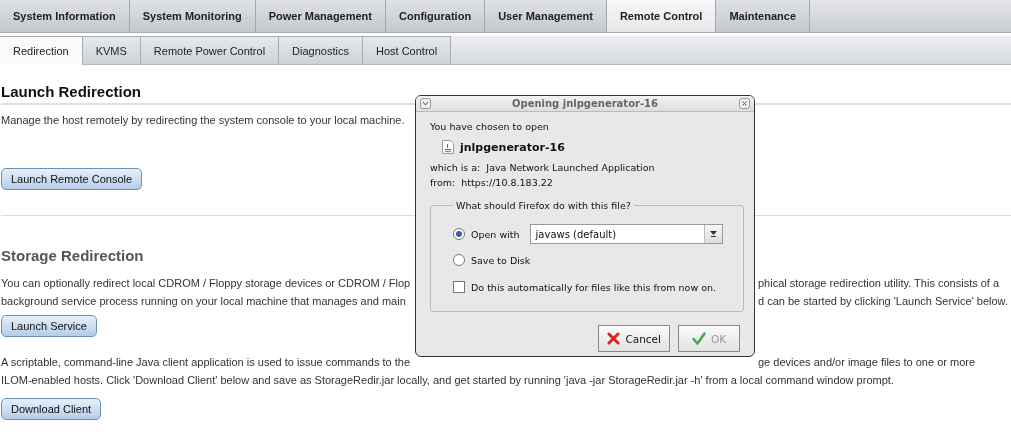 The width and height of the screenshot is (1011, 440). I want to click on sub-tab: Host Control, so click(407, 50).